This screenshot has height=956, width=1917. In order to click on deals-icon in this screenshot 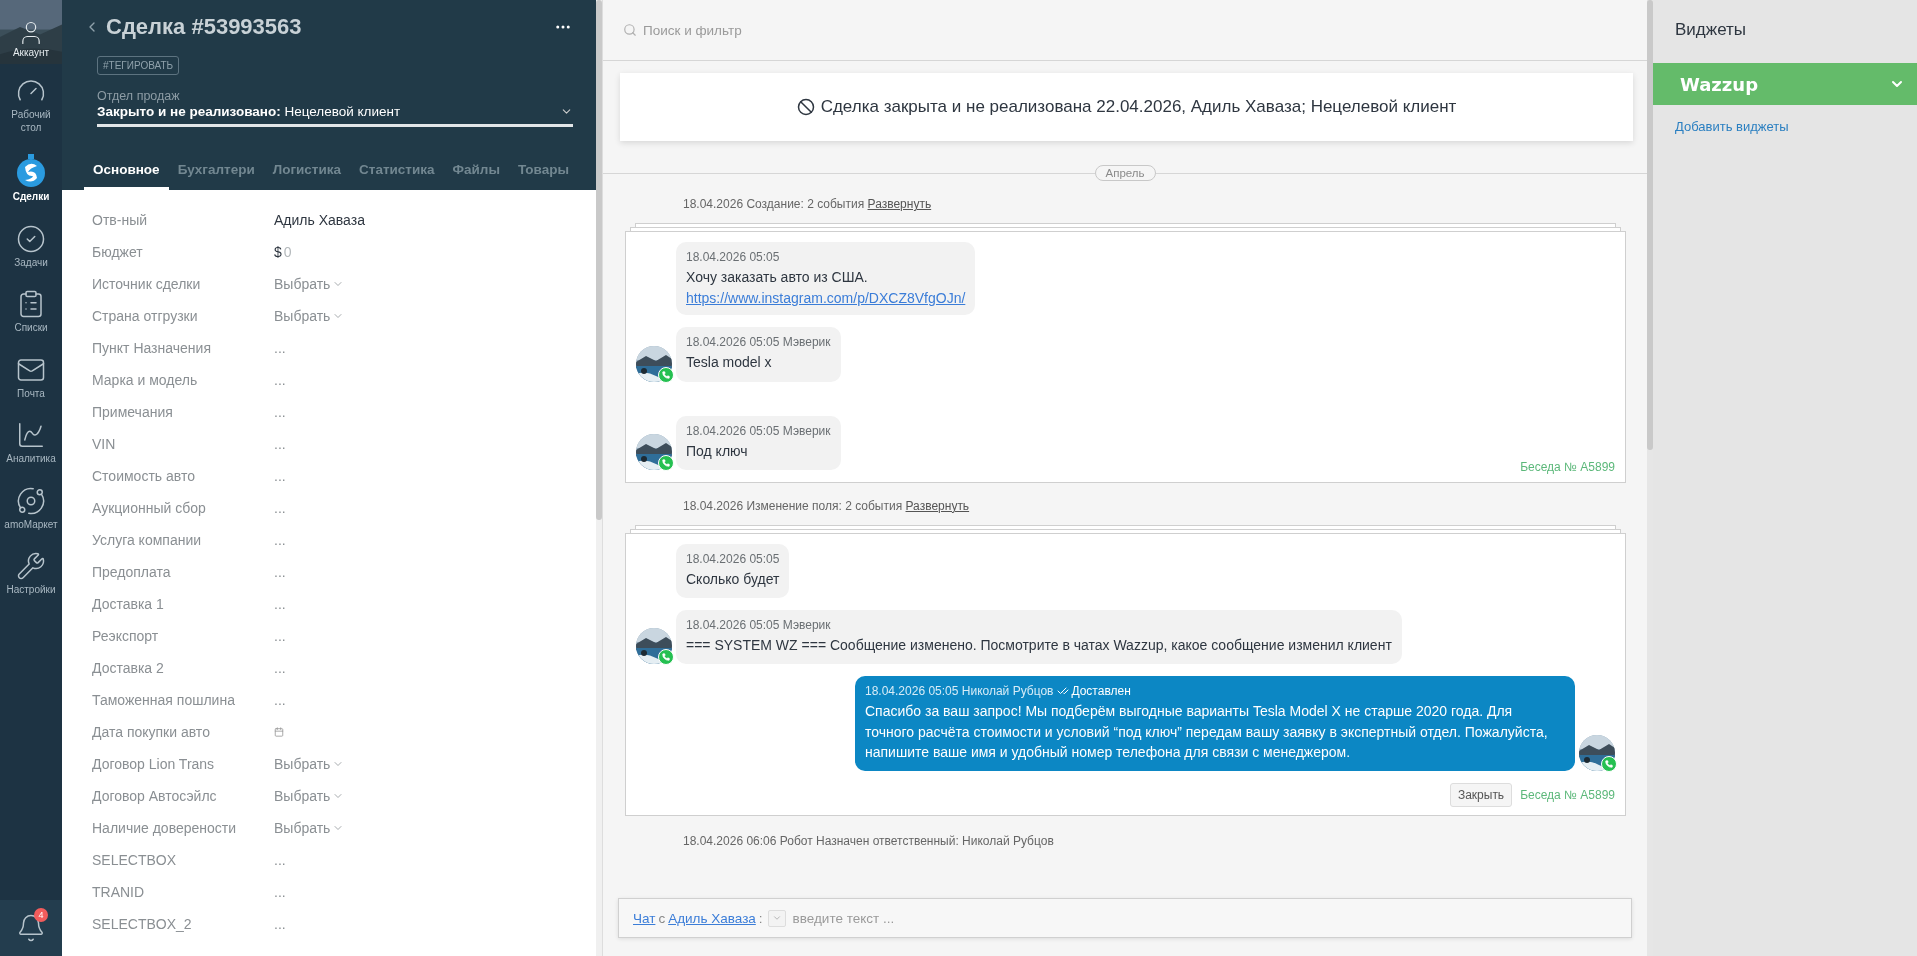, I will do `click(31, 171)`.